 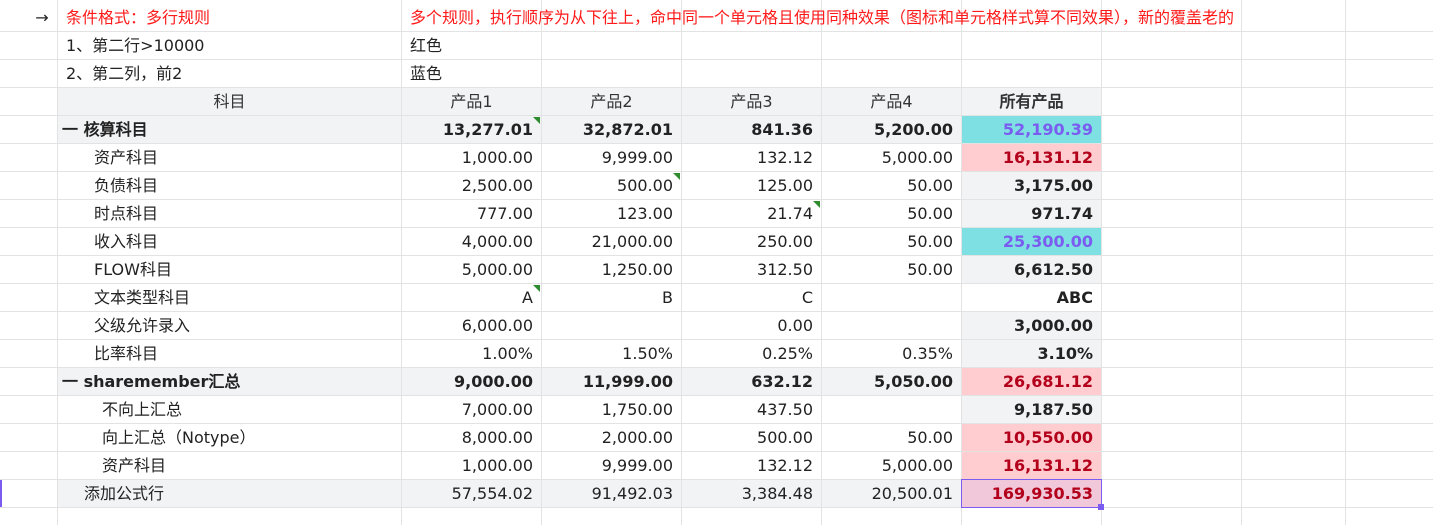 I want to click on cell-all-selected: 169,930.53, so click(x=1031, y=493).